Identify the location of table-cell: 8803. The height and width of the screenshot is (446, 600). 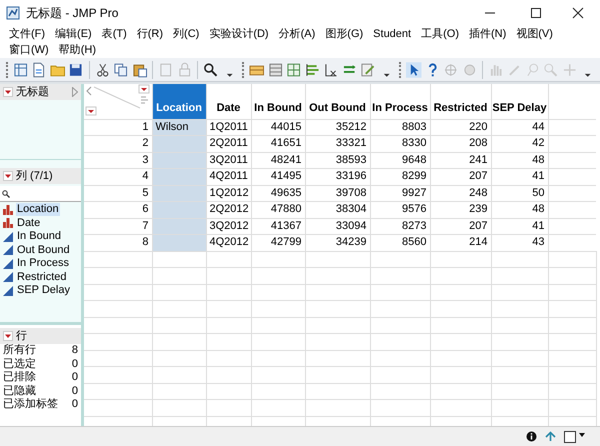
(414, 126).